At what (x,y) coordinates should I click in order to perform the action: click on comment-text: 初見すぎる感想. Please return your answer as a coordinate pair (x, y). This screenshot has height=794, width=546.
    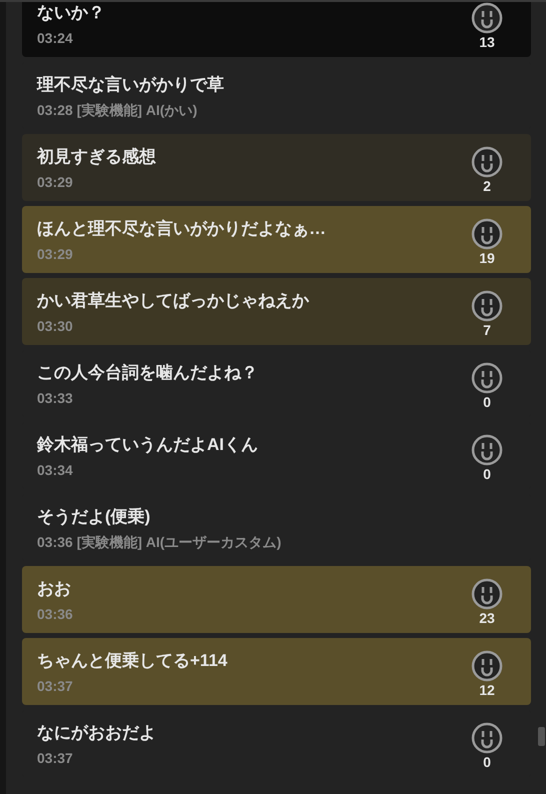
    Looking at the image, I should click on (96, 157).